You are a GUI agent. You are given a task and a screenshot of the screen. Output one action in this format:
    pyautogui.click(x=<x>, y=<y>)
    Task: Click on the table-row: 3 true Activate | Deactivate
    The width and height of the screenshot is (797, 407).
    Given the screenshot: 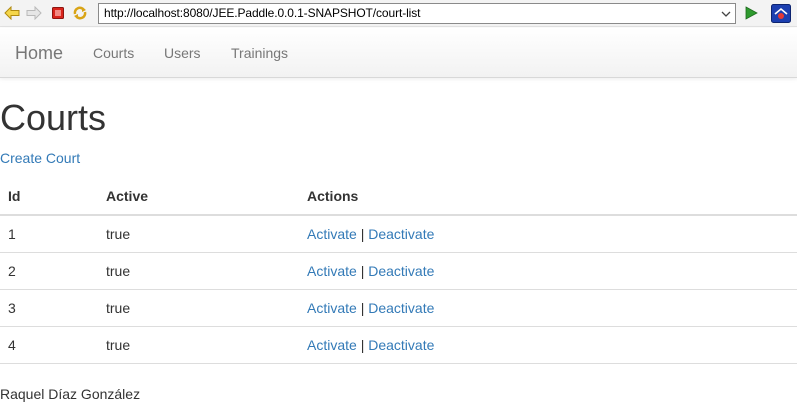 What is the action you would take?
    pyautogui.click(x=398, y=308)
    